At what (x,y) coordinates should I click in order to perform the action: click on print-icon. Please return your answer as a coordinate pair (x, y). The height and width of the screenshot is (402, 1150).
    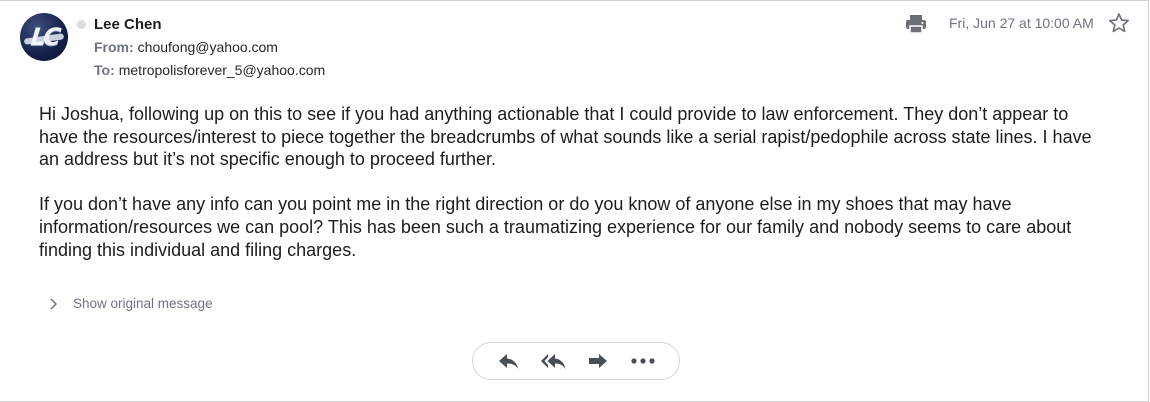
    Looking at the image, I should click on (916, 24).